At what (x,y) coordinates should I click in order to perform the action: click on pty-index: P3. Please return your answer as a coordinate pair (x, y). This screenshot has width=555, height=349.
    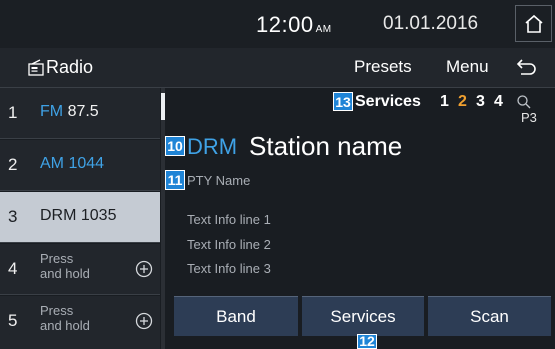
    Looking at the image, I should click on (529, 117).